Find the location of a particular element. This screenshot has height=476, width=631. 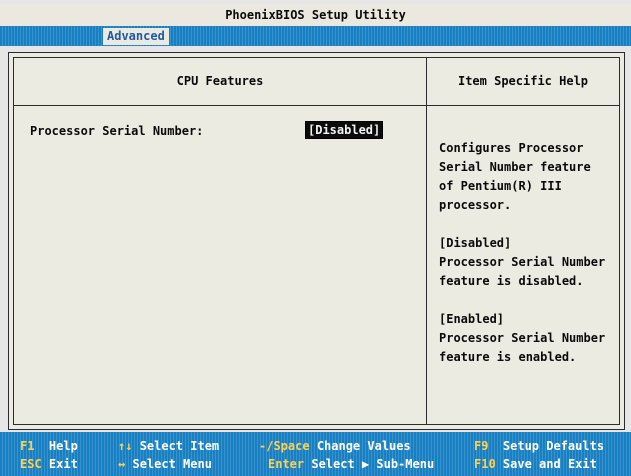

setting-value-processor-serial: [Disabled] is located at coordinates (344, 130).